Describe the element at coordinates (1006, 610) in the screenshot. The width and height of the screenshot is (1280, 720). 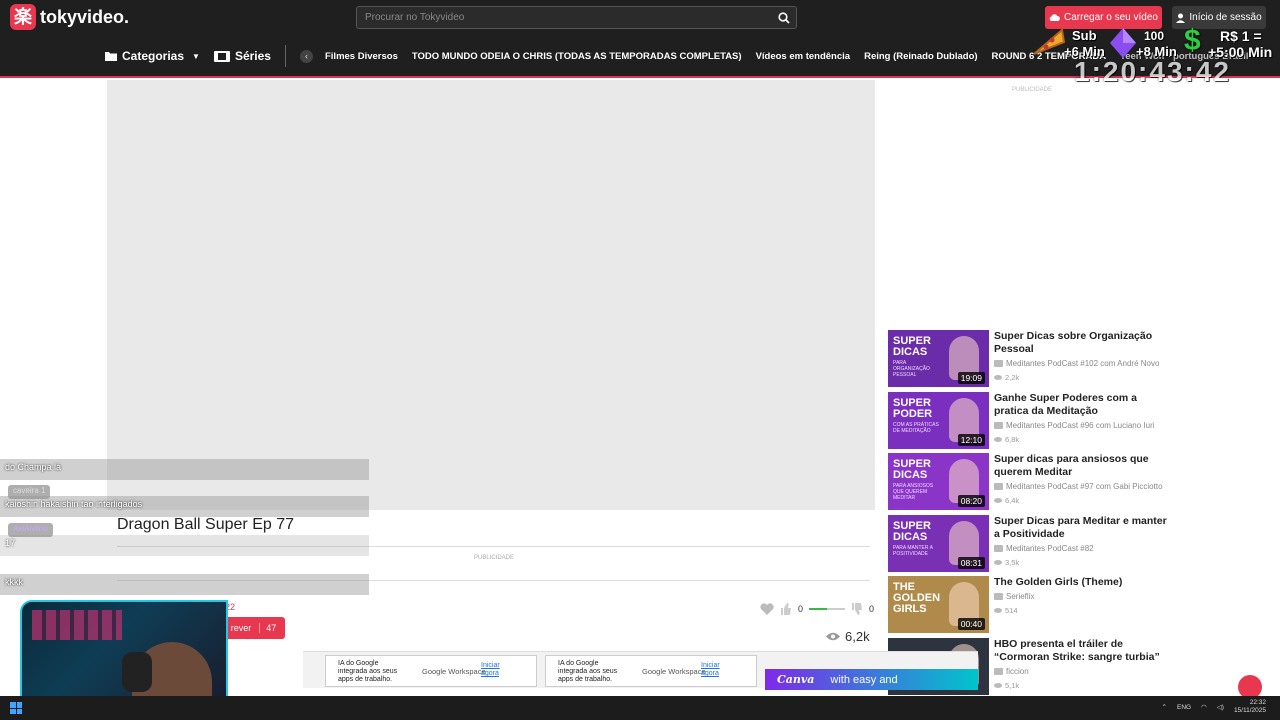
I see `related-video-views: 514` at that location.